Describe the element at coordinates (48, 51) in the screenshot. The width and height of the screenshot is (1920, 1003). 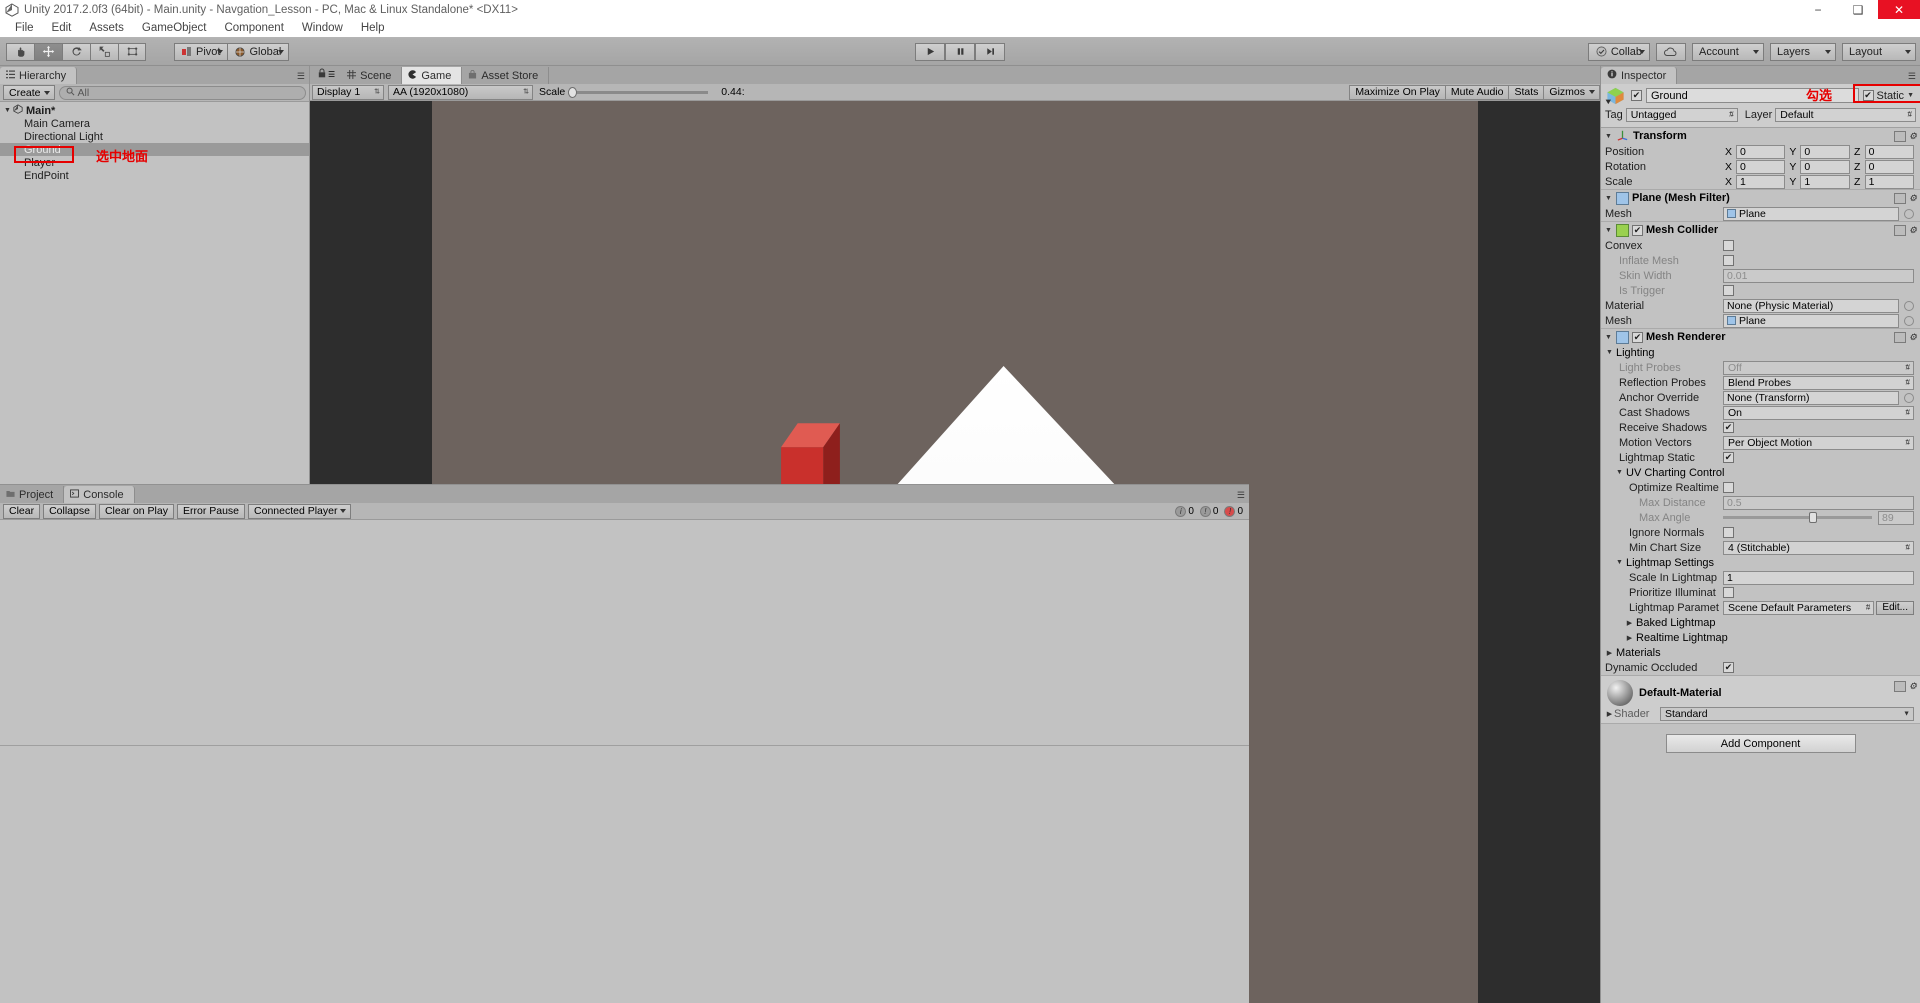
I see `move-tool-button` at that location.